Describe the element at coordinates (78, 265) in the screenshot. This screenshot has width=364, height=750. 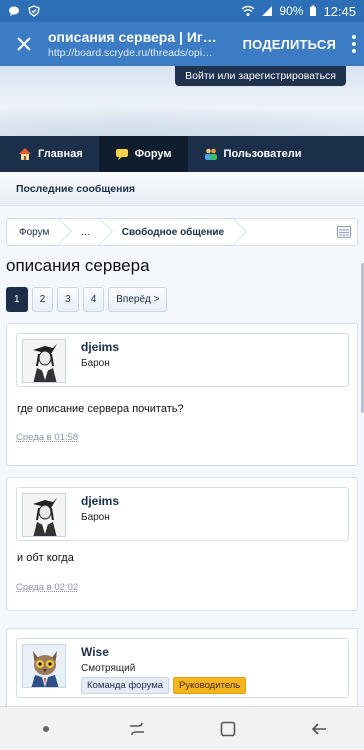
I see `page-title: описания сервера` at that location.